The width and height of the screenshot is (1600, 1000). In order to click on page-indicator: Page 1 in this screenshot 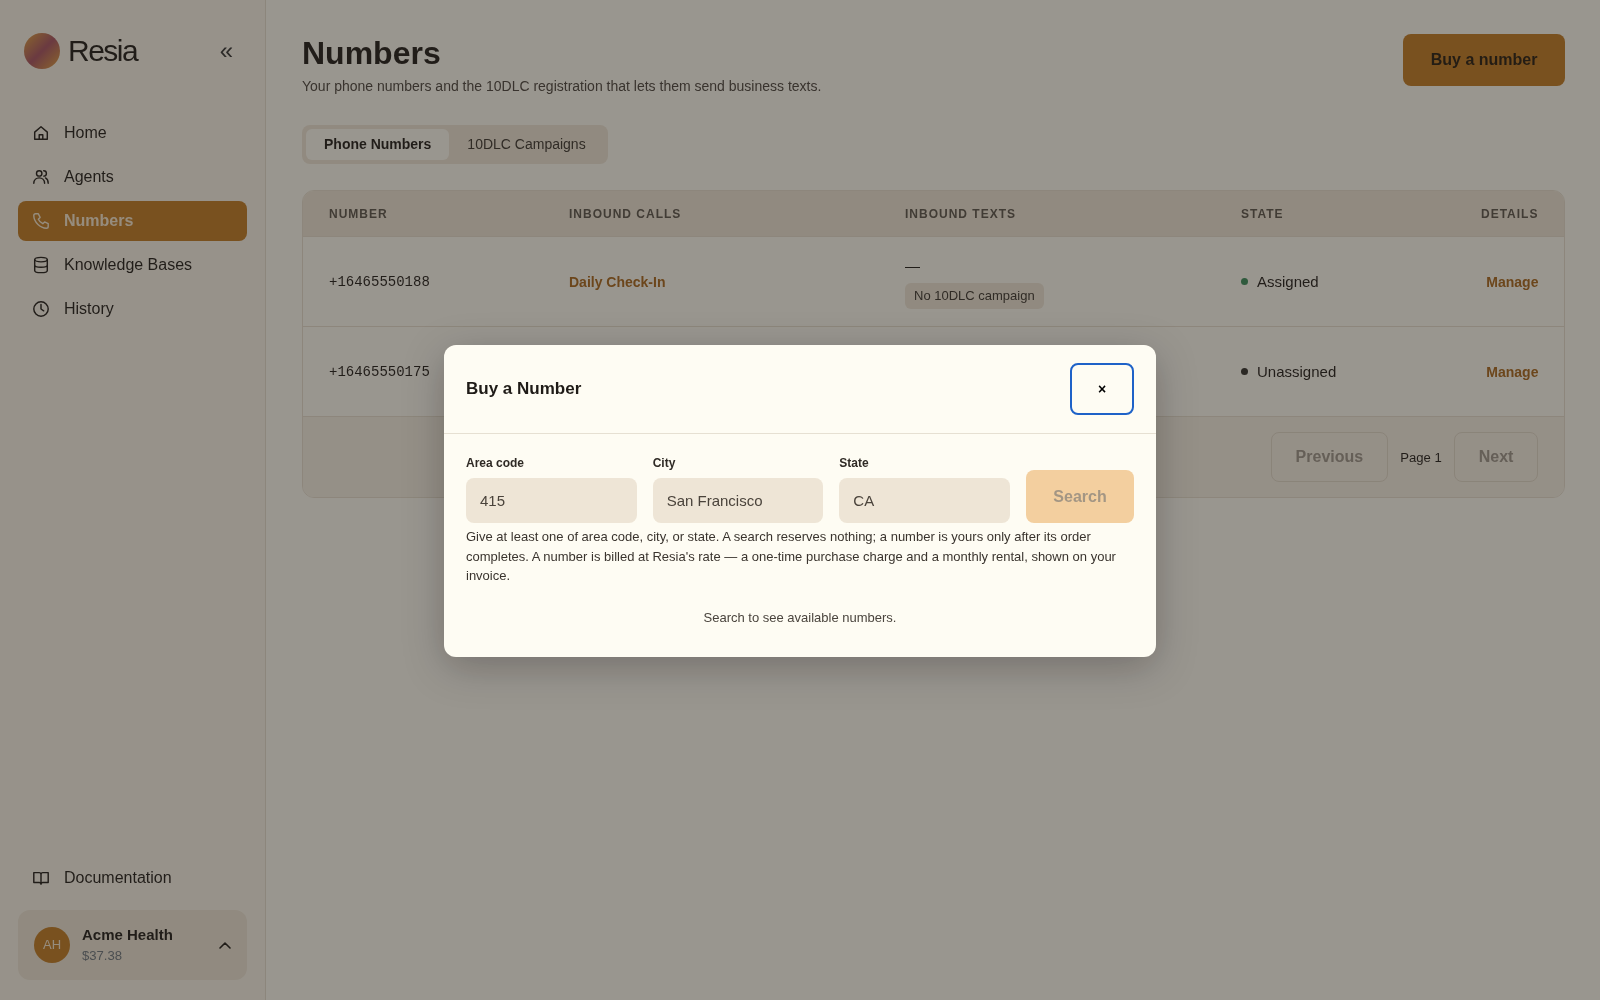, I will do `click(1421, 457)`.